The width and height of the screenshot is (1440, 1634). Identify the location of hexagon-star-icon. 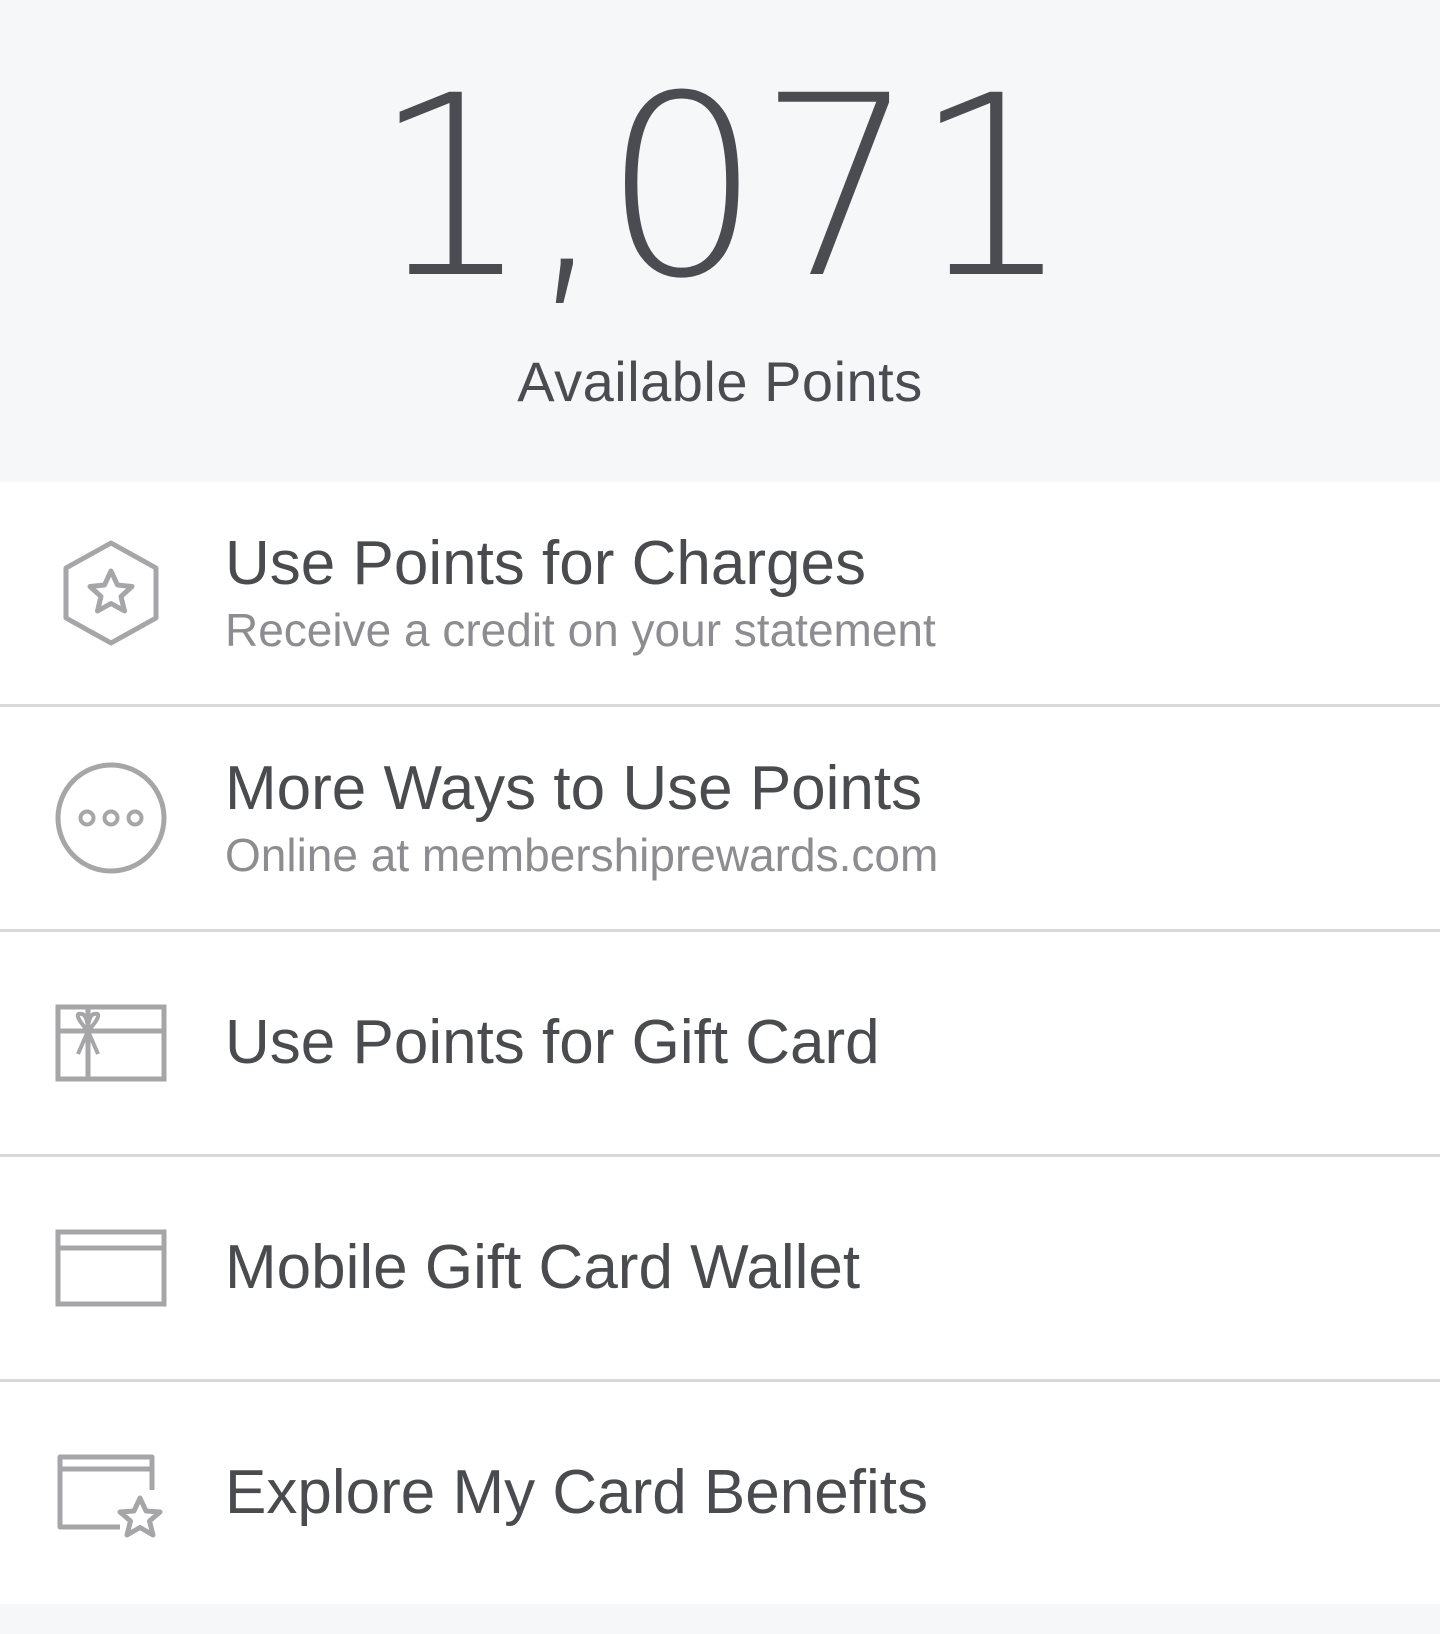
(111, 593).